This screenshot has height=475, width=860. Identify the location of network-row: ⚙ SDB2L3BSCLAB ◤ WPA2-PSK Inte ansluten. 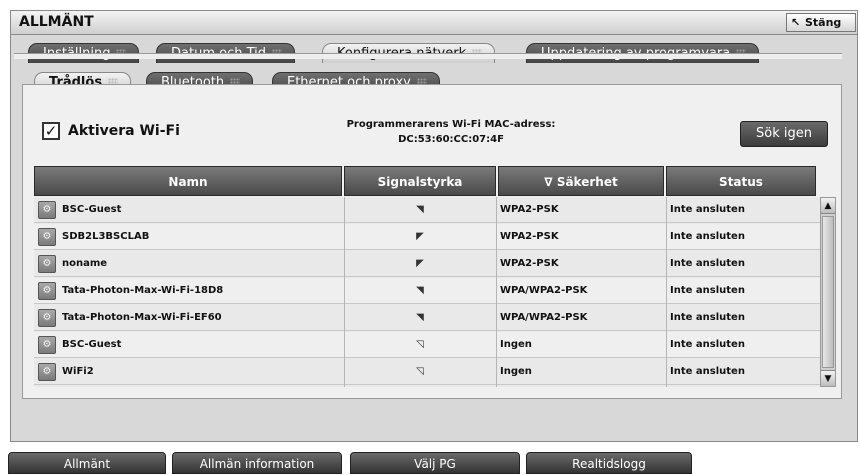
(427, 237).